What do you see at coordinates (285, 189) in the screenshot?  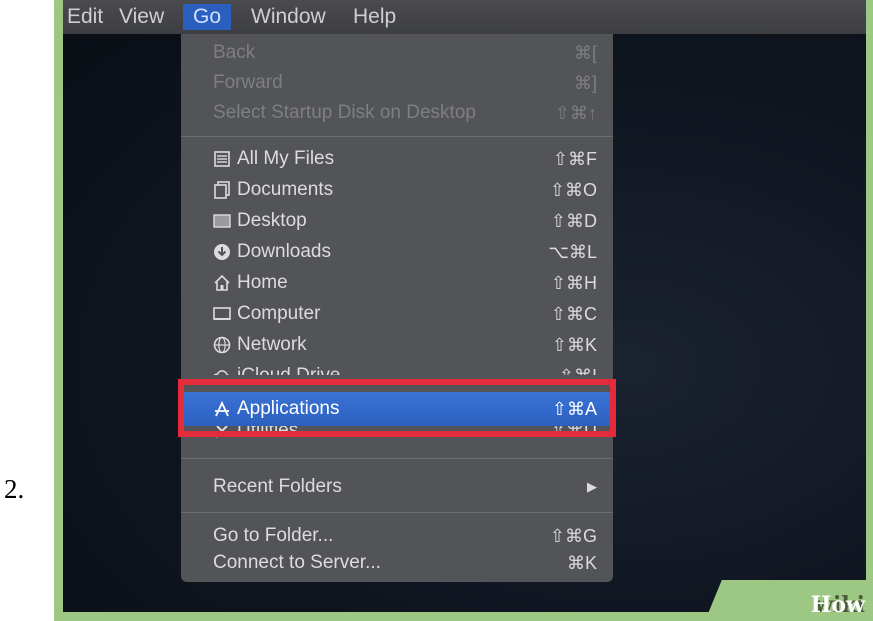 I see `menu-item-label: Documents` at bounding box center [285, 189].